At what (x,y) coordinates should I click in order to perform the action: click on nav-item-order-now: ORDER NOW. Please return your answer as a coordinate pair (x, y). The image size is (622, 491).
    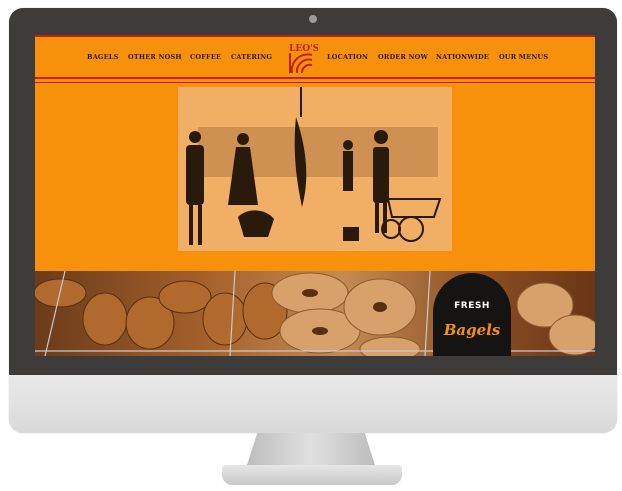
    Looking at the image, I should click on (403, 57).